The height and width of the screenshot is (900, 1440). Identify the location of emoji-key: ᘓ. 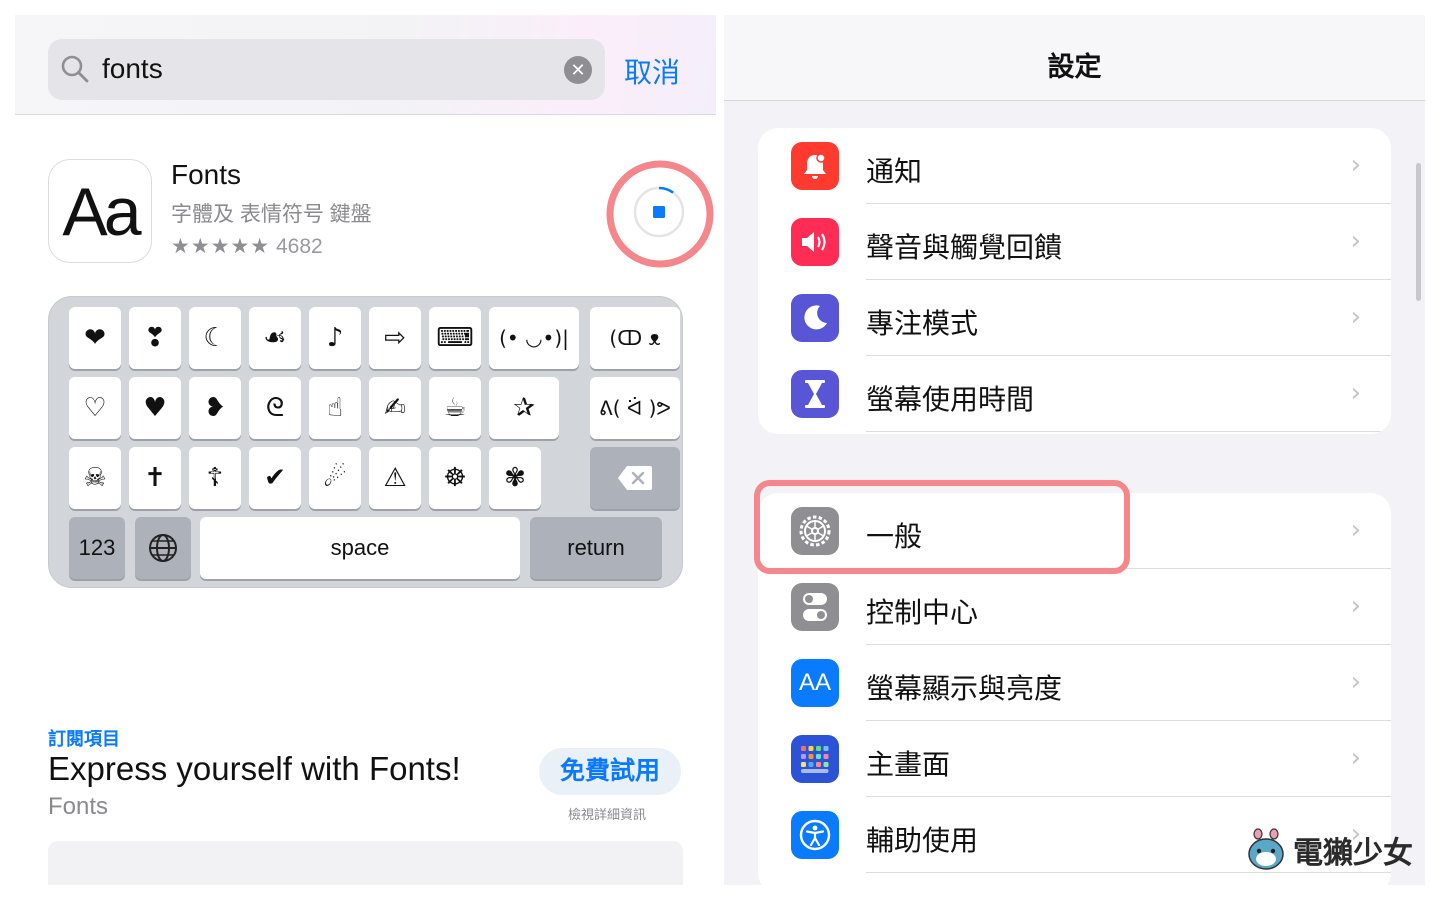
(275, 408).